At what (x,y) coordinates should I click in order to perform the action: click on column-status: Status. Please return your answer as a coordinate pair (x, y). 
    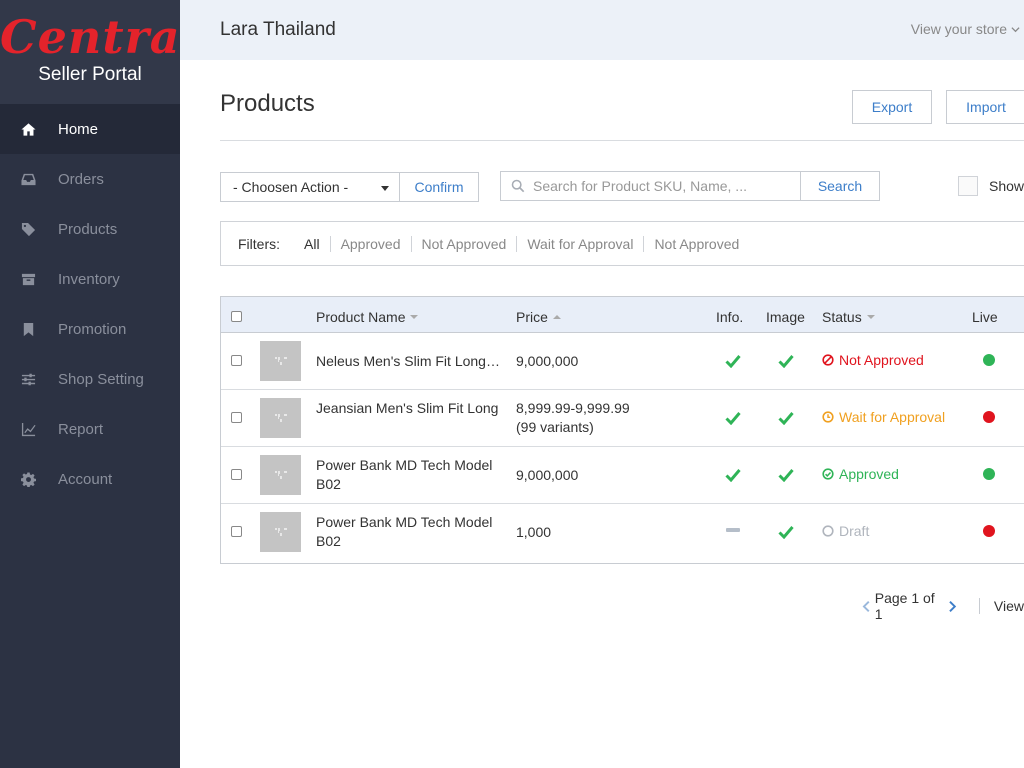
    Looking at the image, I should click on (848, 317).